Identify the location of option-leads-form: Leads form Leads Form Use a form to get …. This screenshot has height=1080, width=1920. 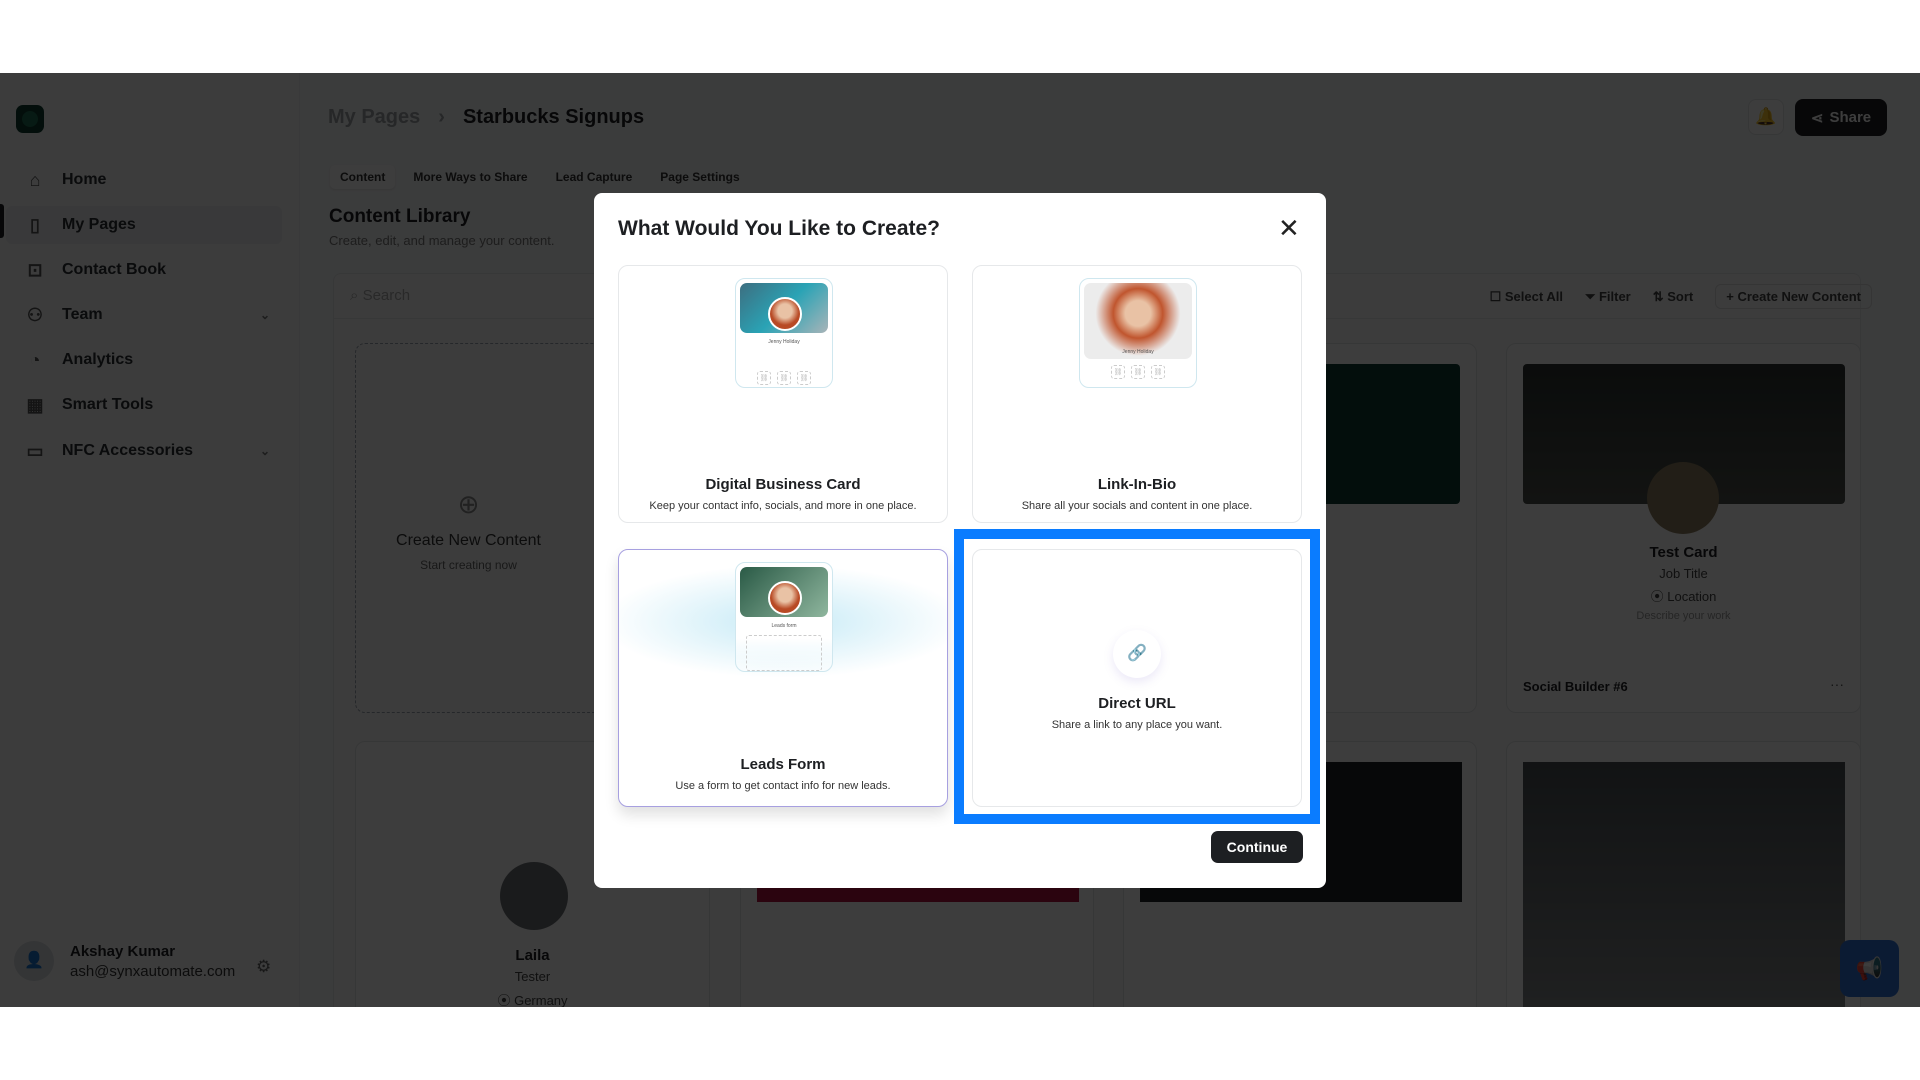
(783, 678).